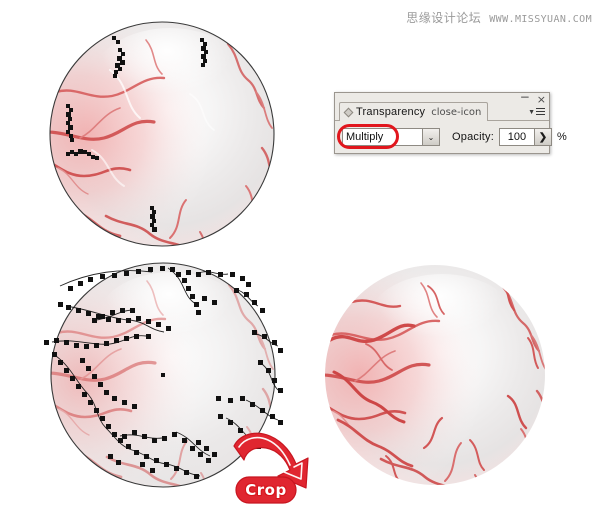  What do you see at coordinates (525, 97) in the screenshot?
I see `minimize-icon: −` at bounding box center [525, 97].